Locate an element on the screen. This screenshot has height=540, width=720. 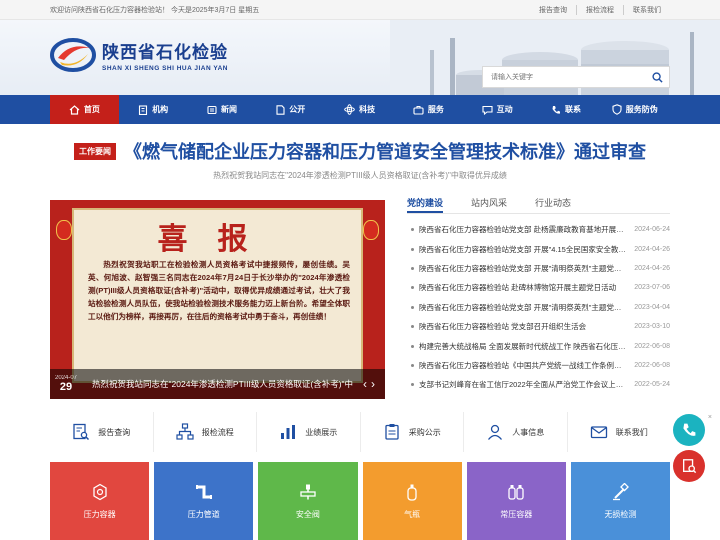
document-icon is located at coordinates (280, 109).